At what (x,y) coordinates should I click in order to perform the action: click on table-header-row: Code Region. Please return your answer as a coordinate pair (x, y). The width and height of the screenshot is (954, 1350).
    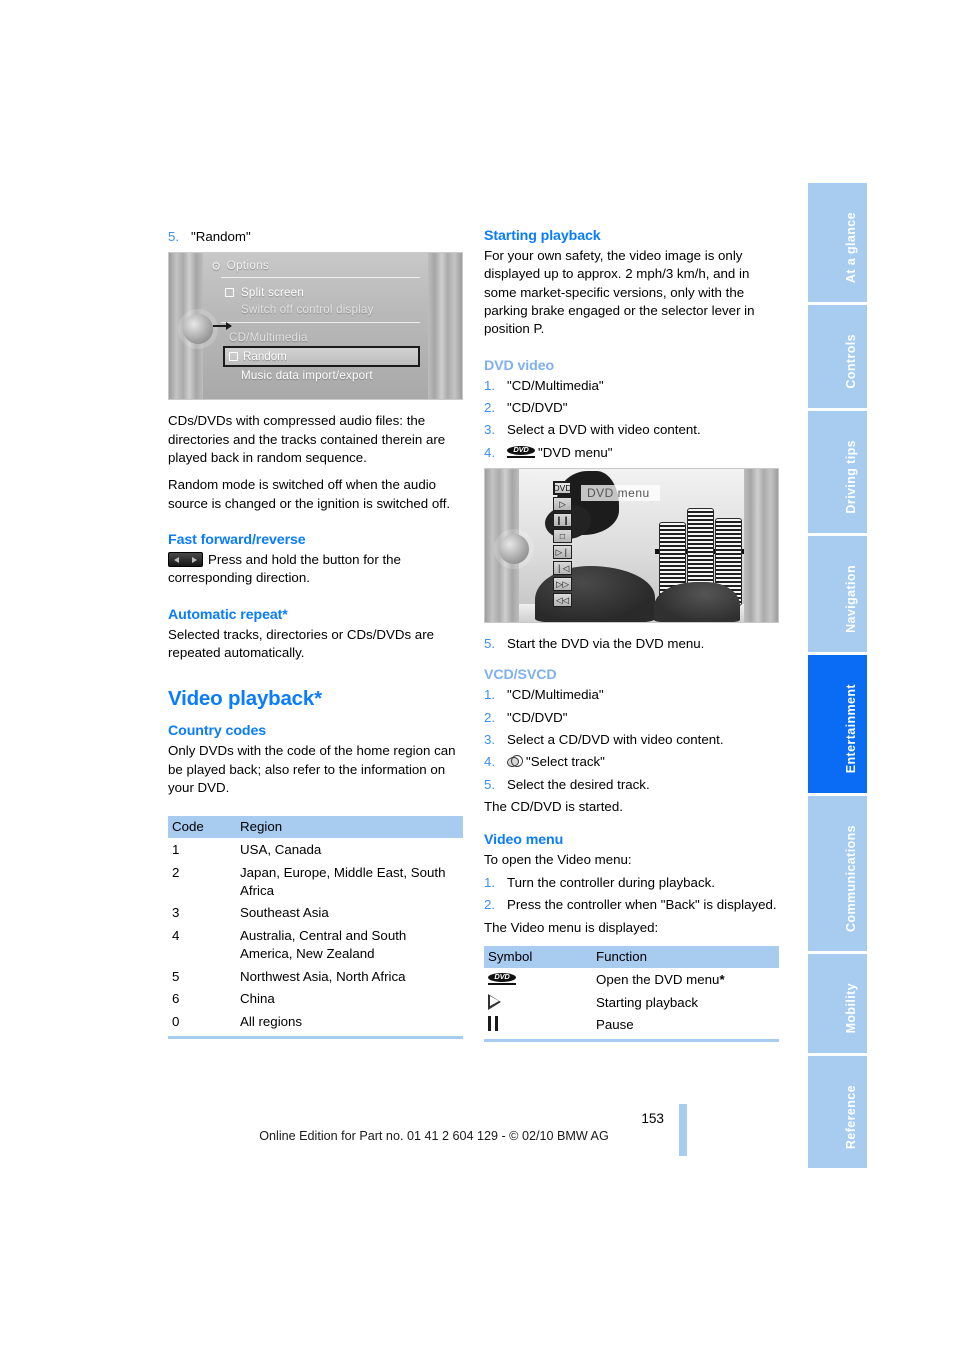
    Looking at the image, I should click on (315, 827).